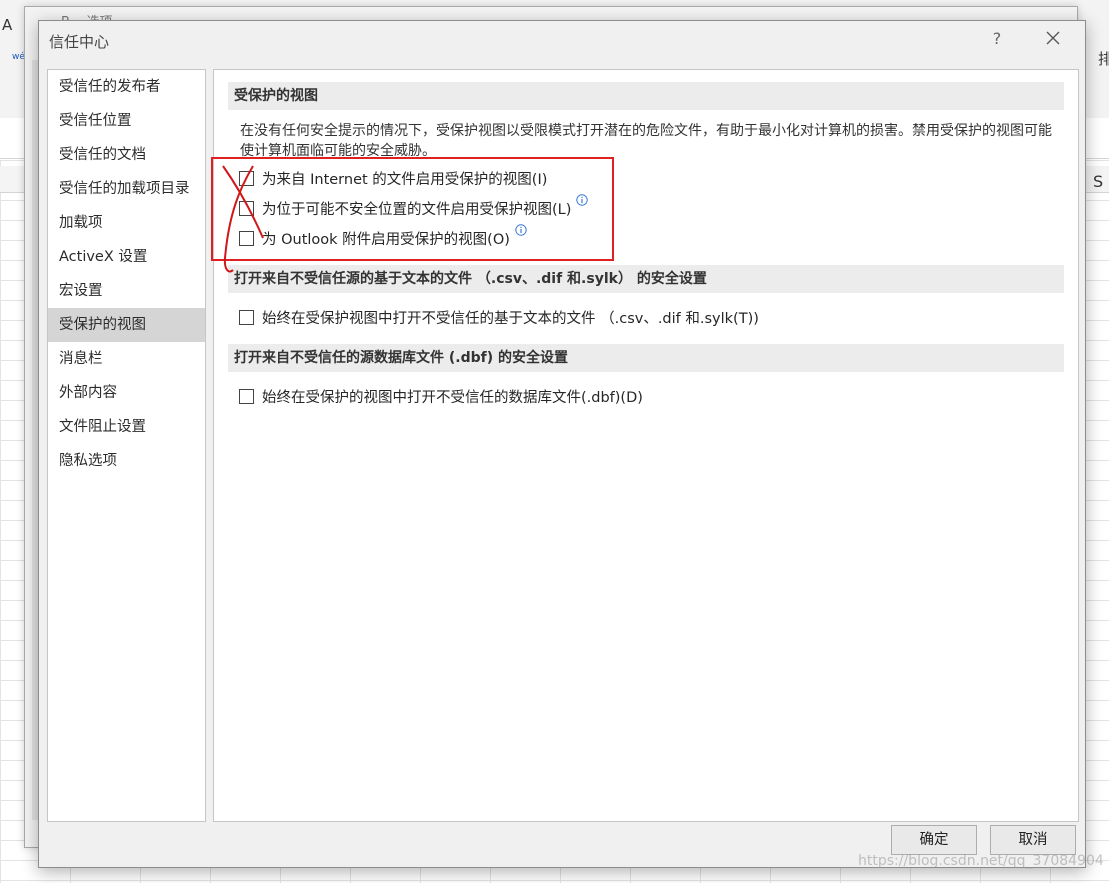  Describe the element at coordinates (997, 39) in the screenshot. I see `help-button: ?` at that location.